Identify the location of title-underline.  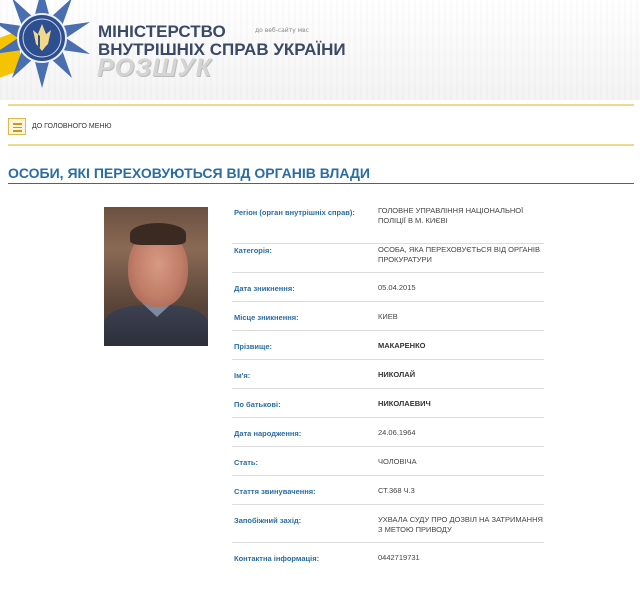
(321, 183).